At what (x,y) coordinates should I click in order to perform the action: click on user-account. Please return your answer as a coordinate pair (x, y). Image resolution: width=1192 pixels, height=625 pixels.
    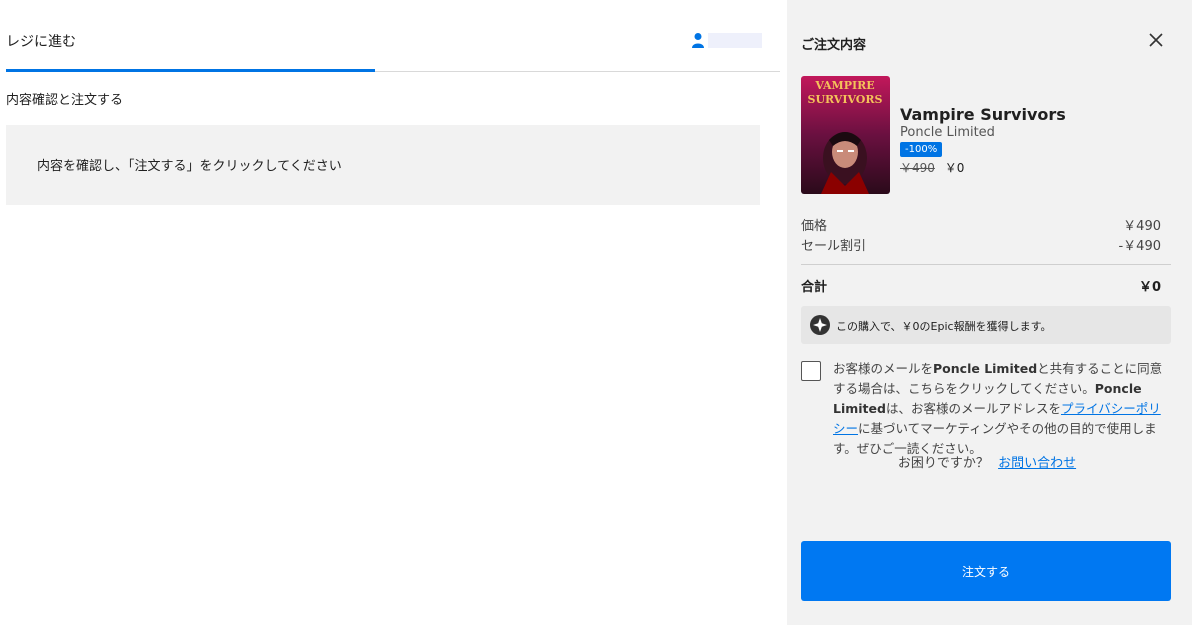
    Looking at the image, I should click on (727, 40).